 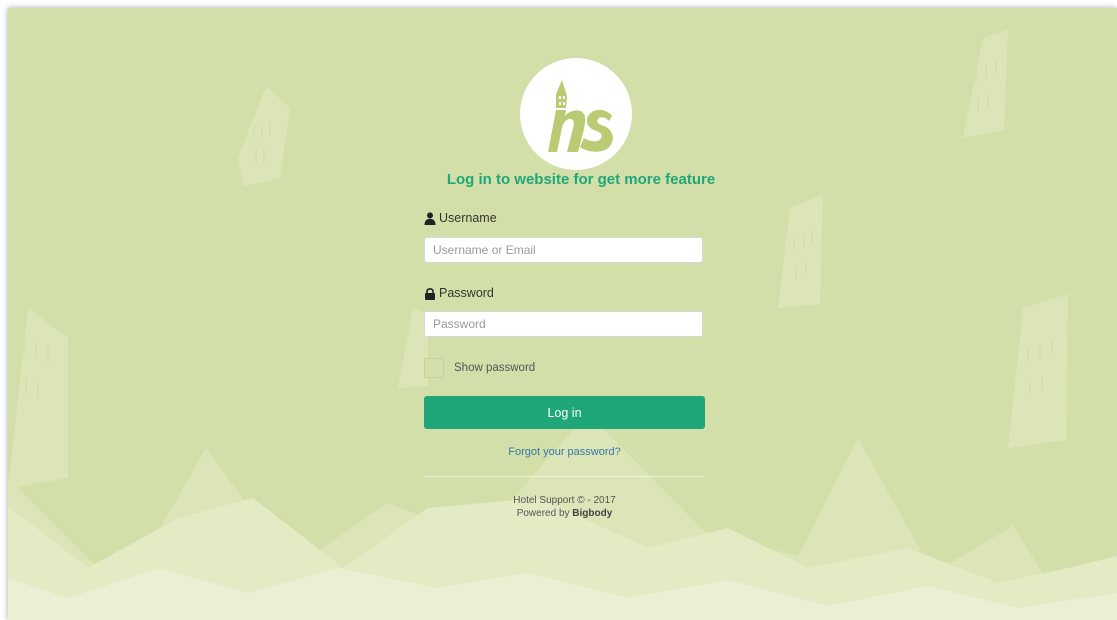 What do you see at coordinates (466, 293) in the screenshot?
I see `password-label-text: Password` at bounding box center [466, 293].